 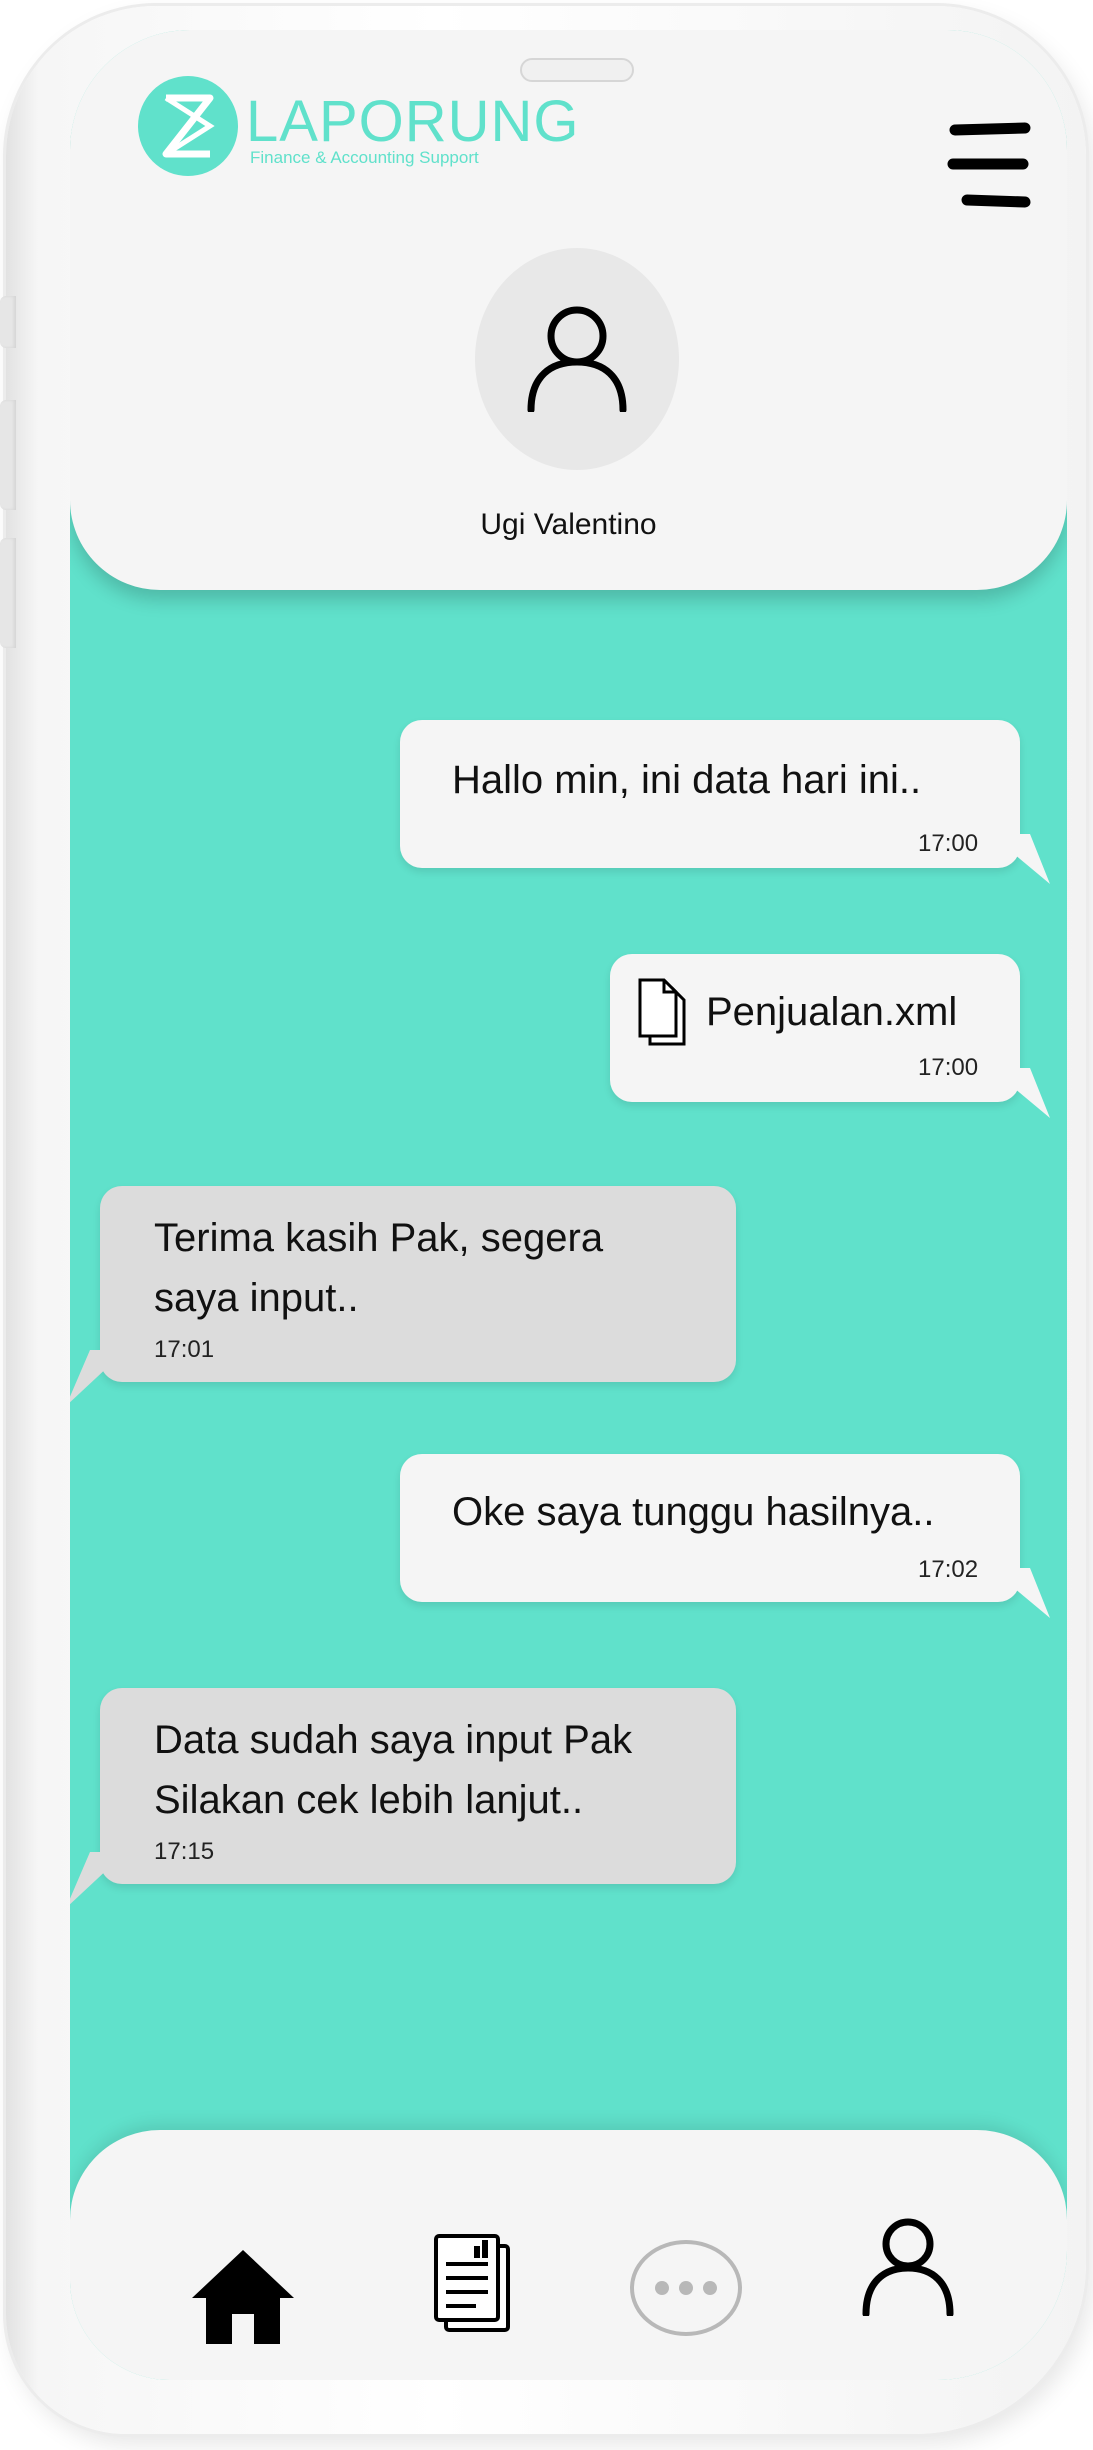 What do you see at coordinates (184, 1851) in the screenshot?
I see `message-time: 17:15` at bounding box center [184, 1851].